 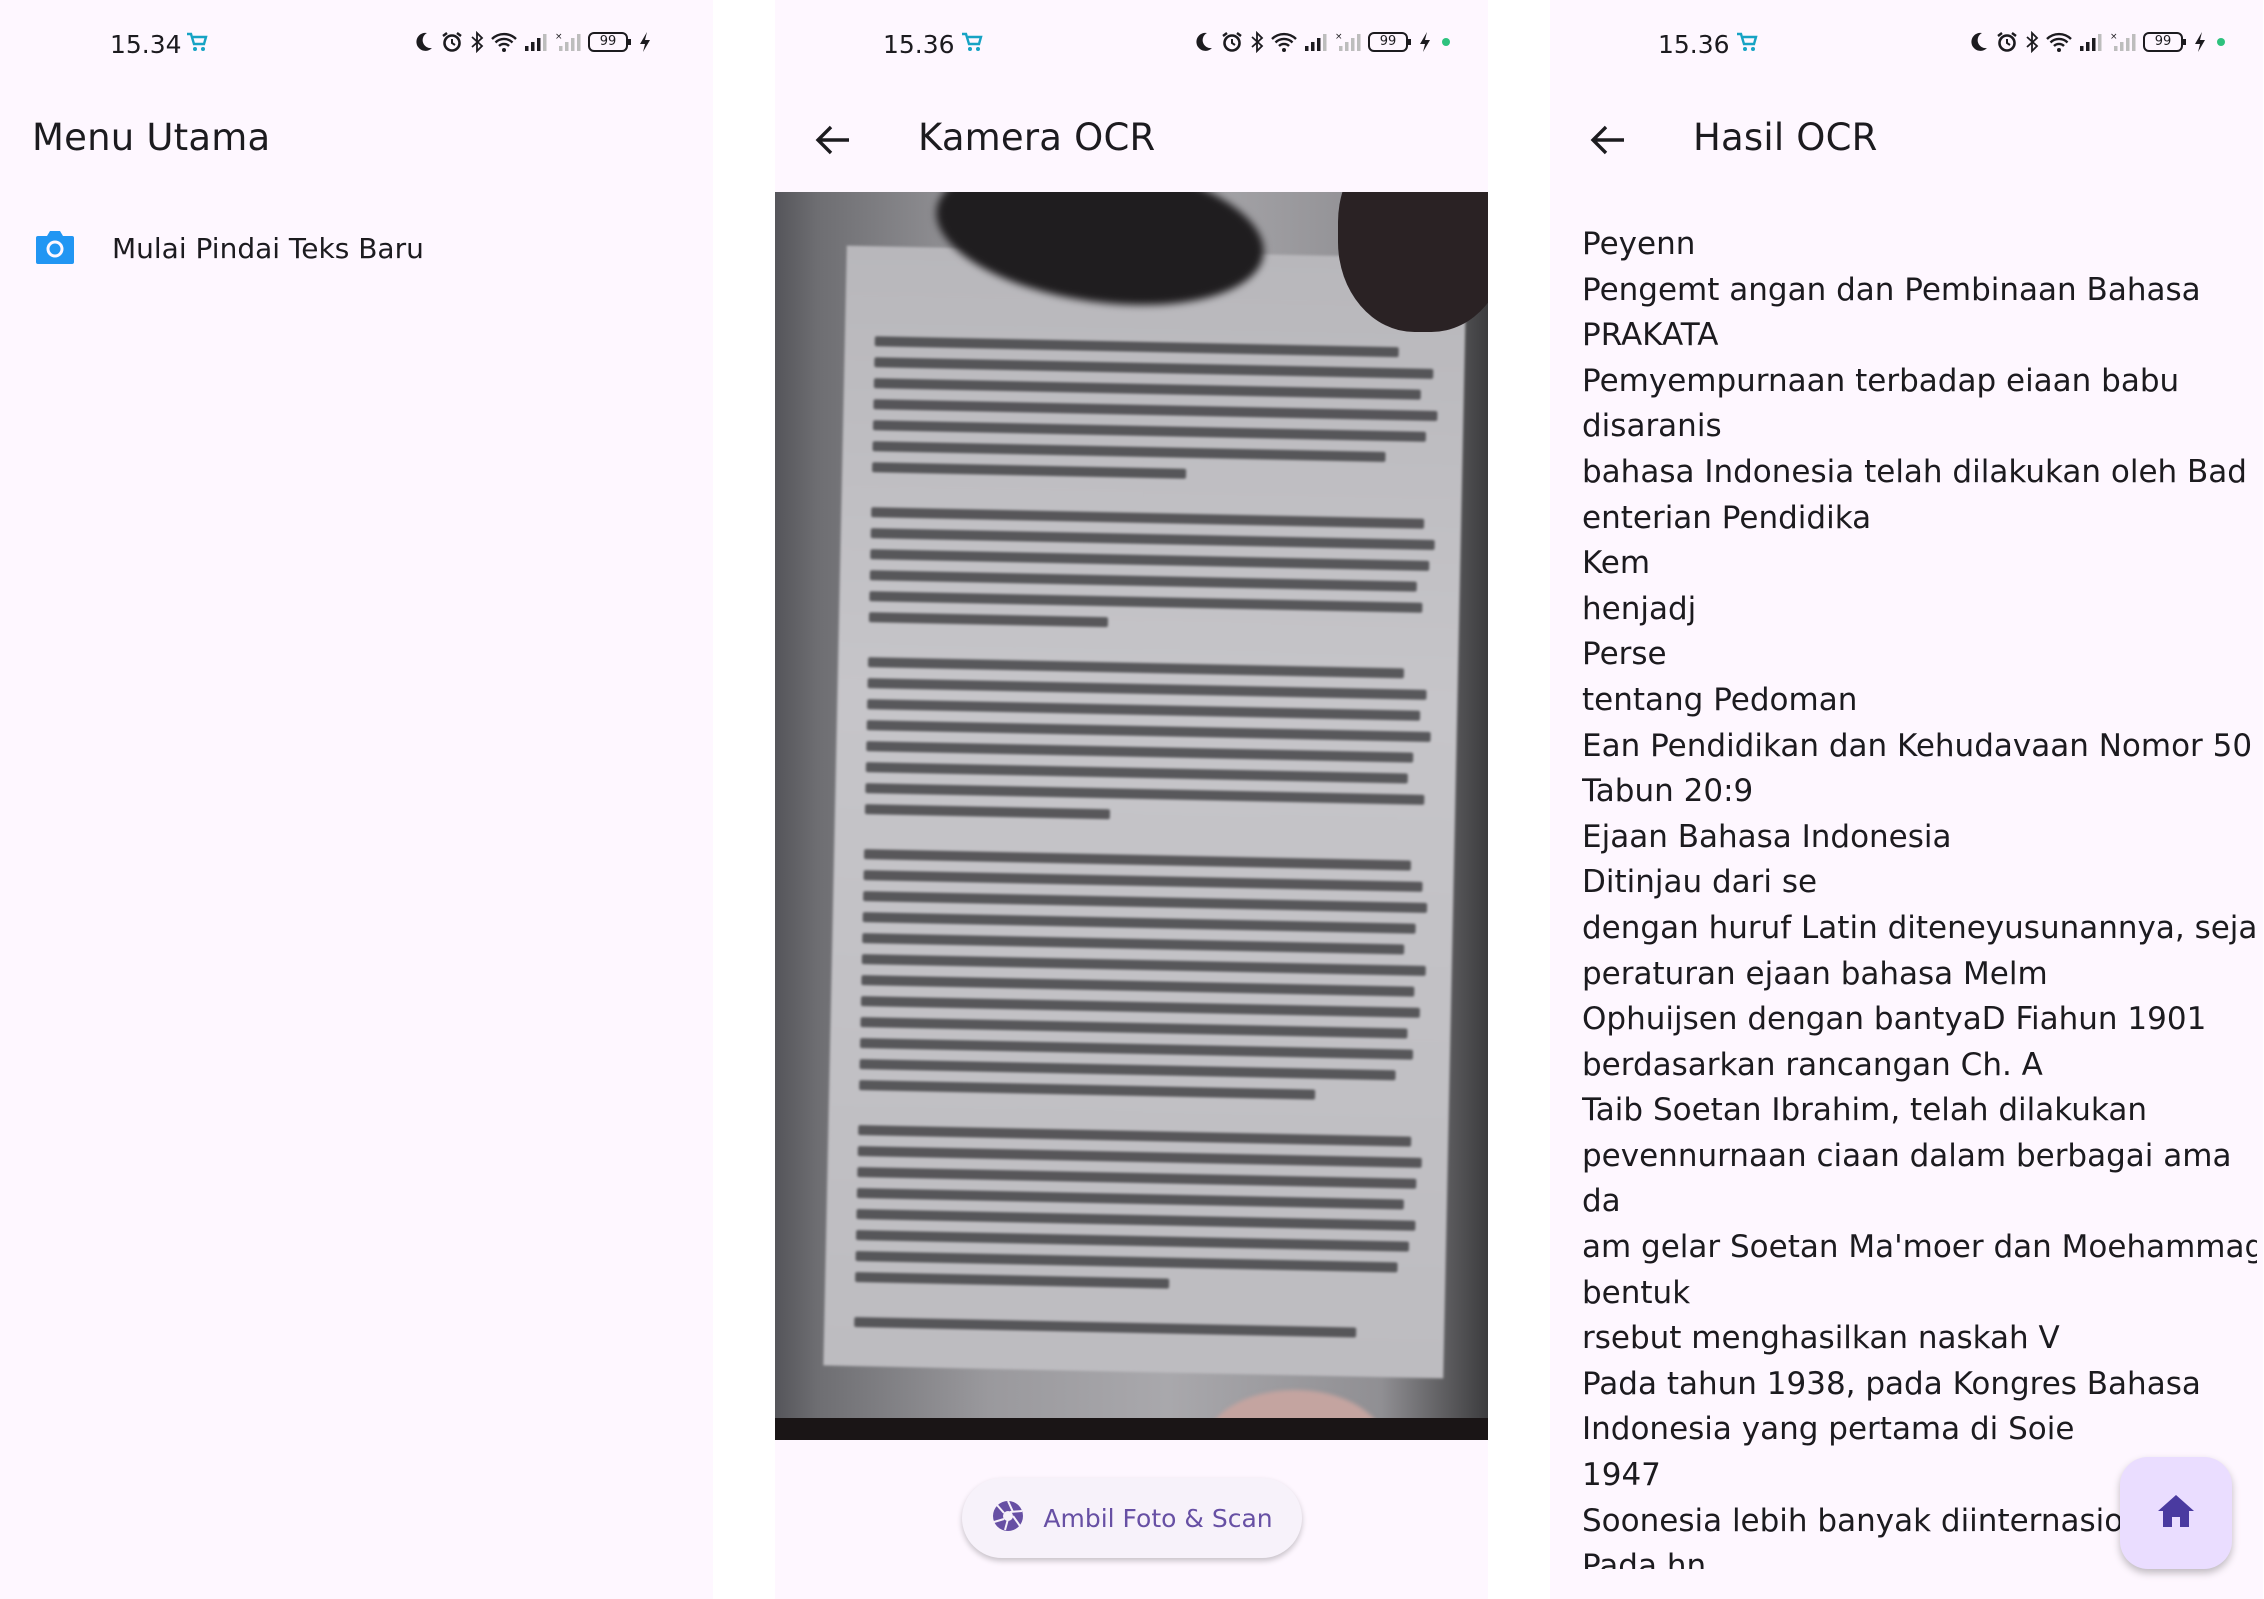 I want to click on ocr-line: Indonesia yang pertama di Soie, so click(x=1828, y=1429).